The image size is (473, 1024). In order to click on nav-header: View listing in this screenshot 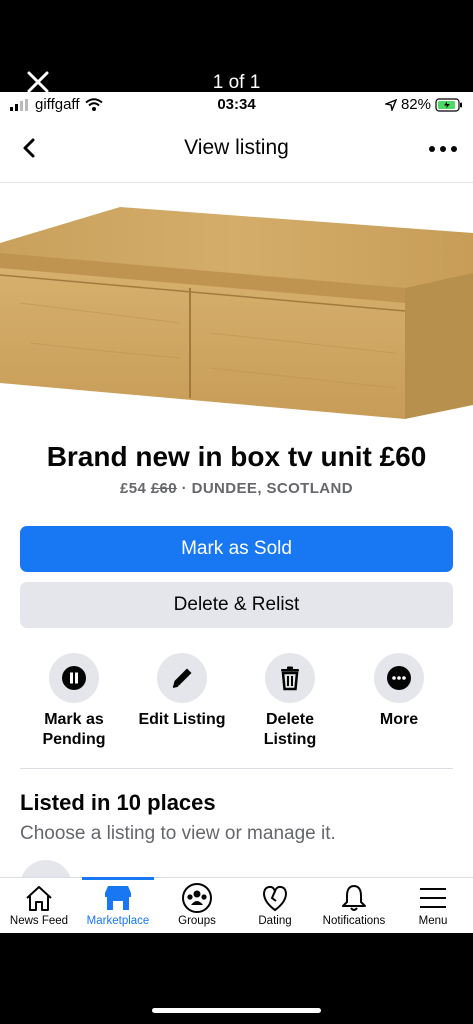, I will do `click(236, 150)`.